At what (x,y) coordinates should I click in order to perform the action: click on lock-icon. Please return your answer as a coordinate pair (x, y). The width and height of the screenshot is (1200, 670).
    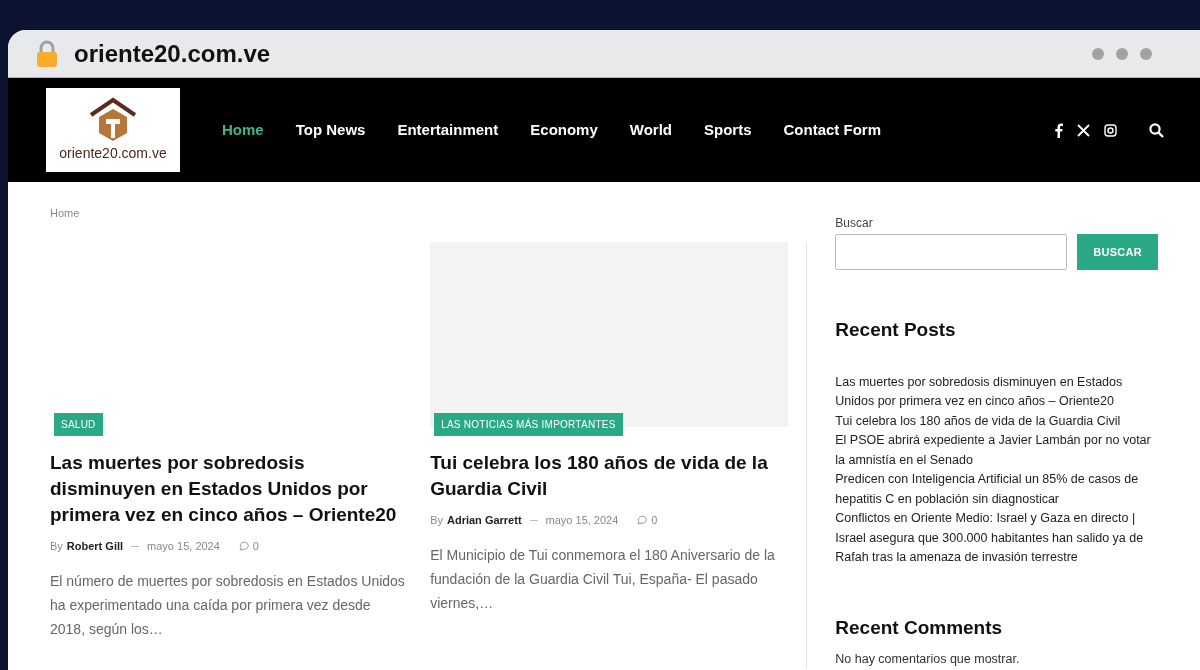
    Looking at the image, I should click on (47, 53).